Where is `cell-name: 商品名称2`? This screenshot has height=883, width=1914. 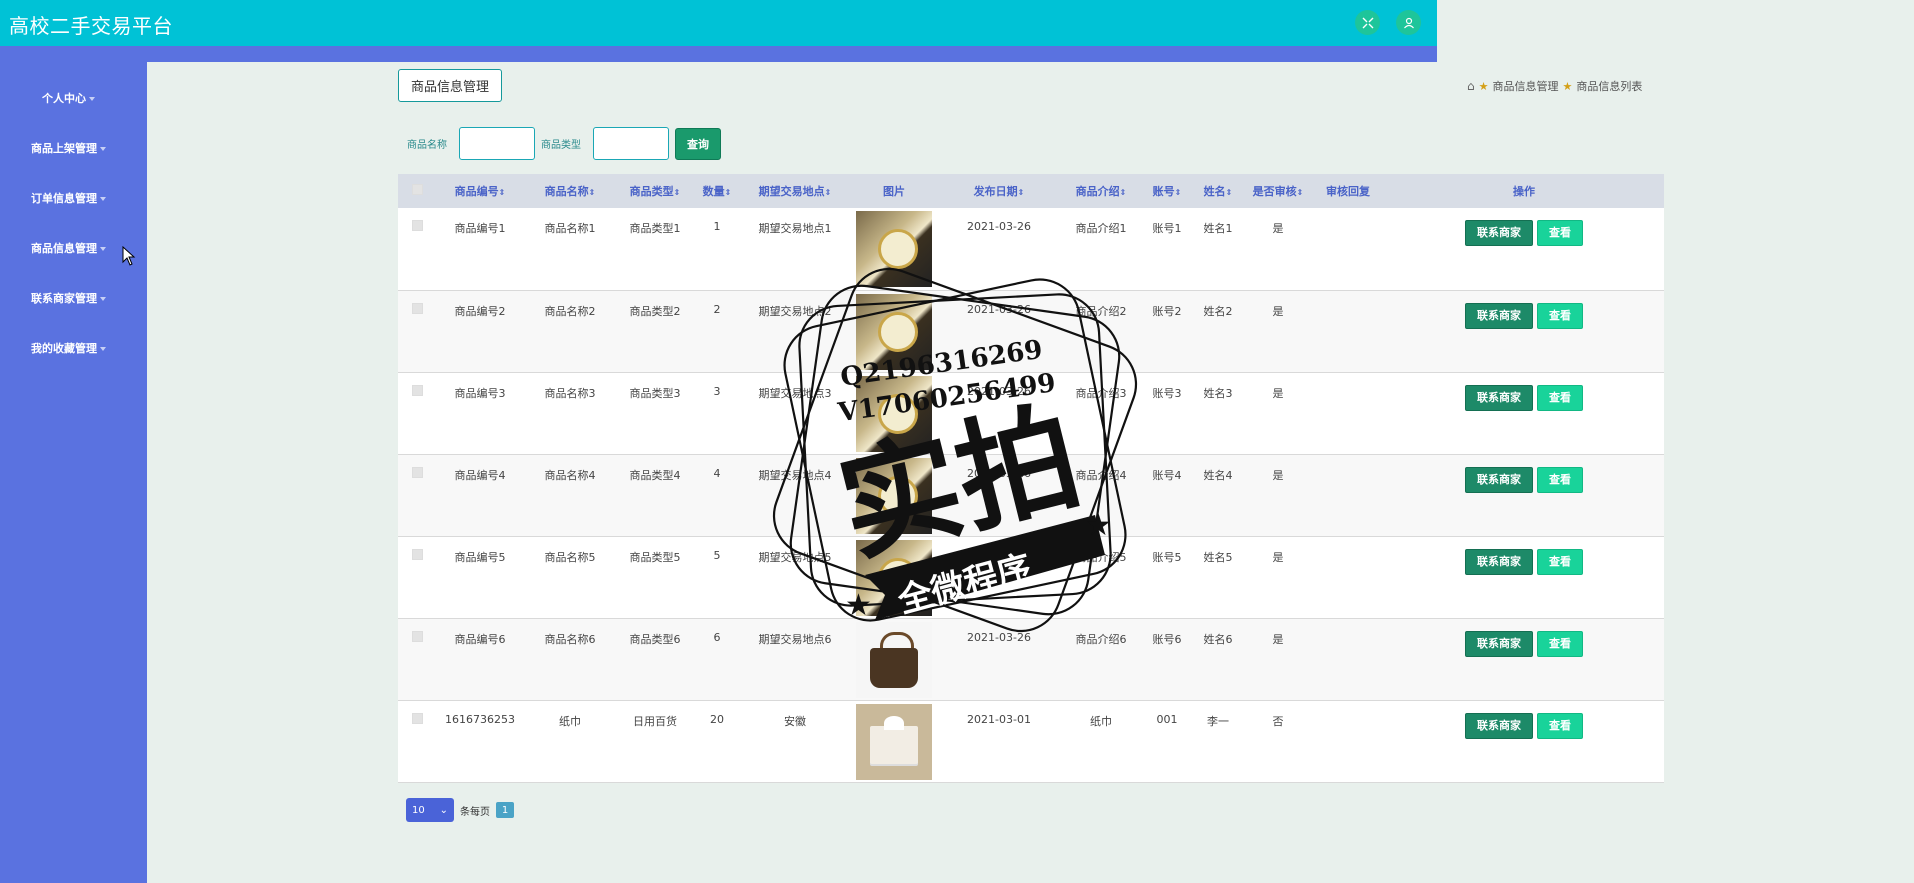 cell-name: 商品名称2 is located at coordinates (570, 311).